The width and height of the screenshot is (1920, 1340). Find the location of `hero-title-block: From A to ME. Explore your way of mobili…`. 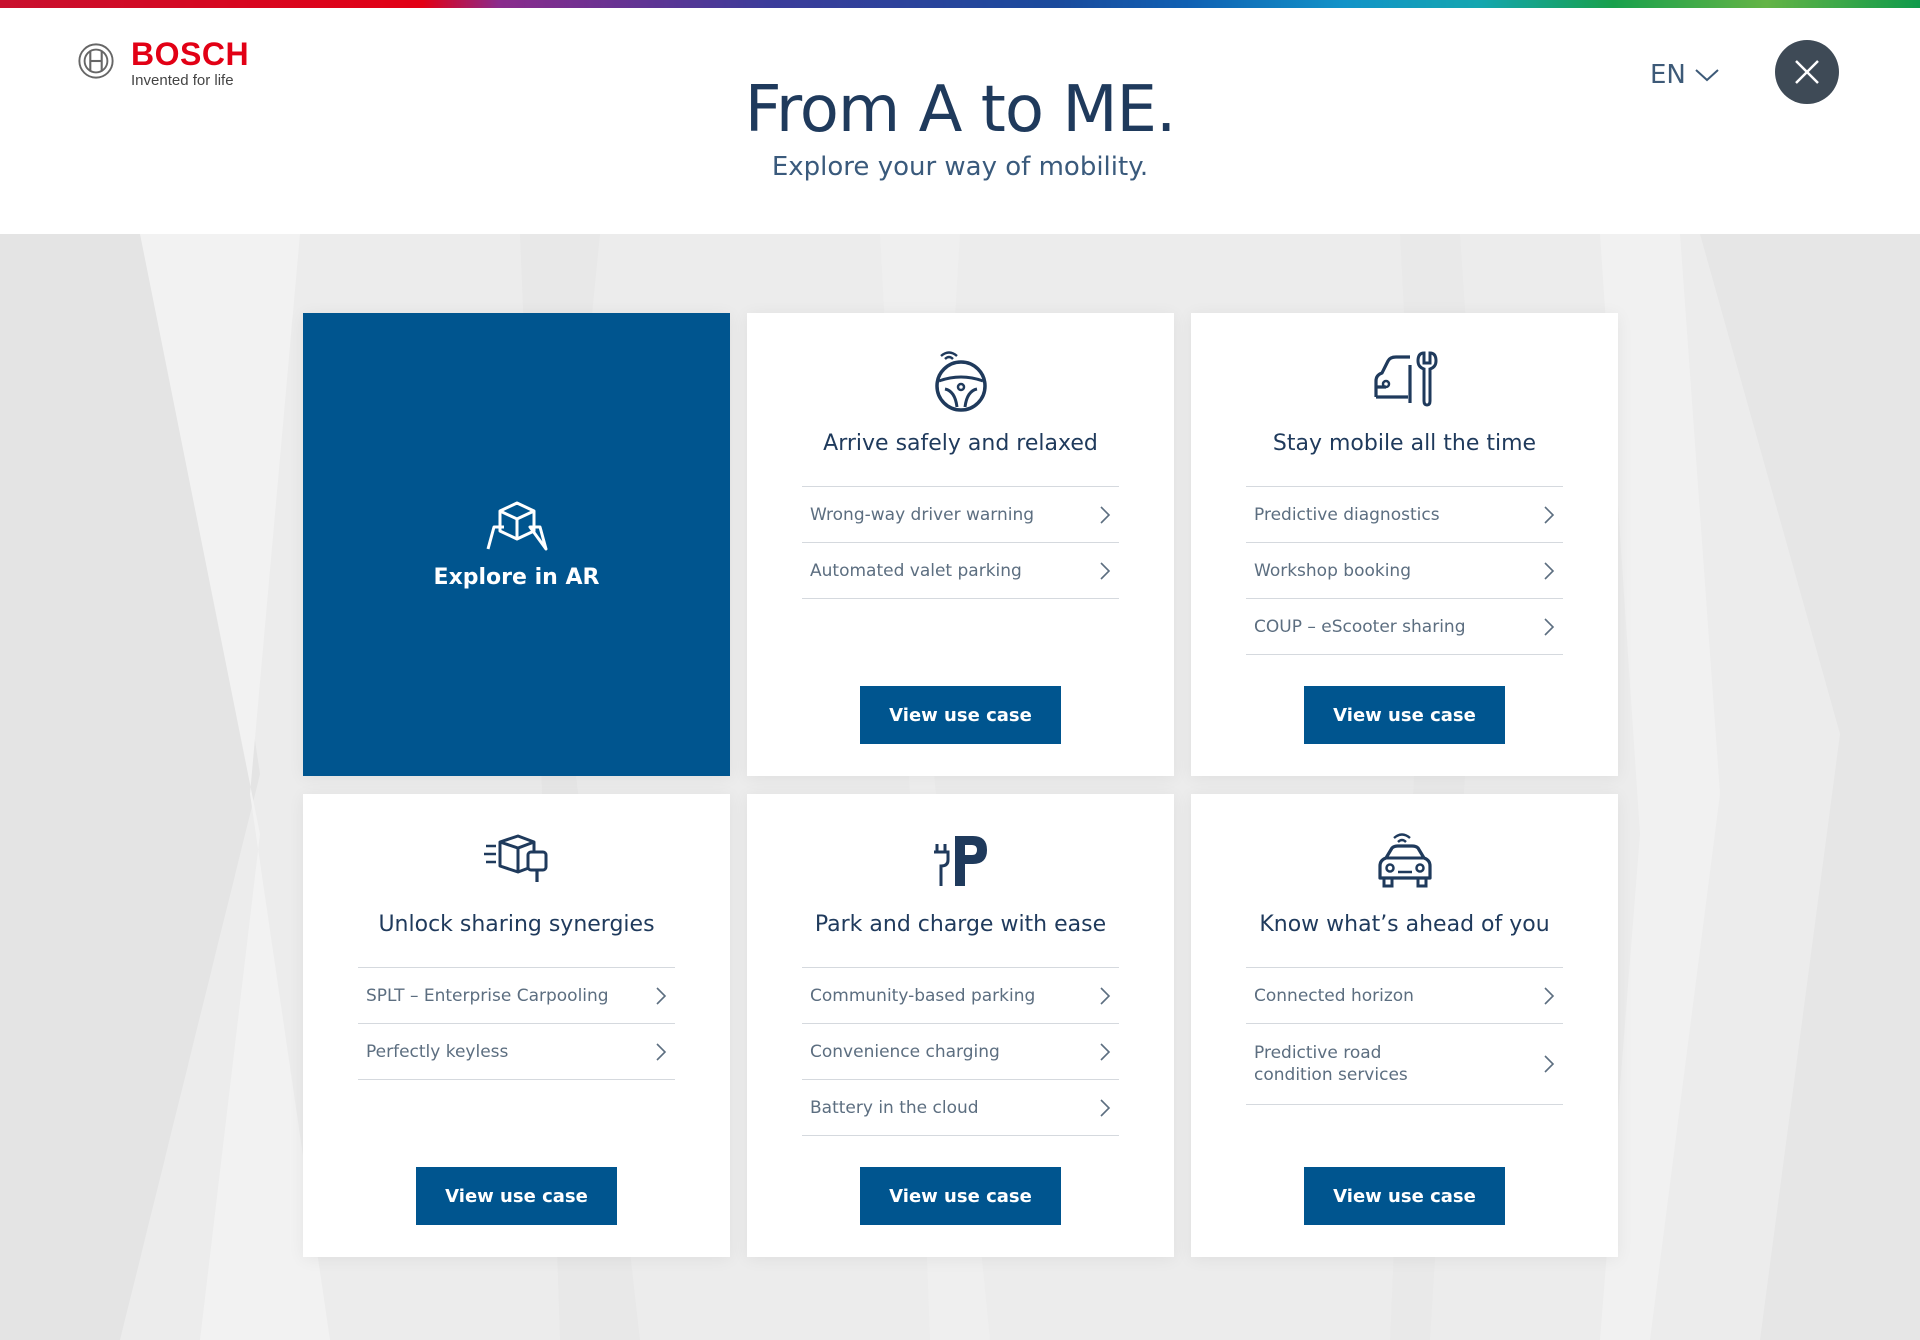

hero-title-block: From A to ME. Explore your way of mobili… is located at coordinates (960, 126).